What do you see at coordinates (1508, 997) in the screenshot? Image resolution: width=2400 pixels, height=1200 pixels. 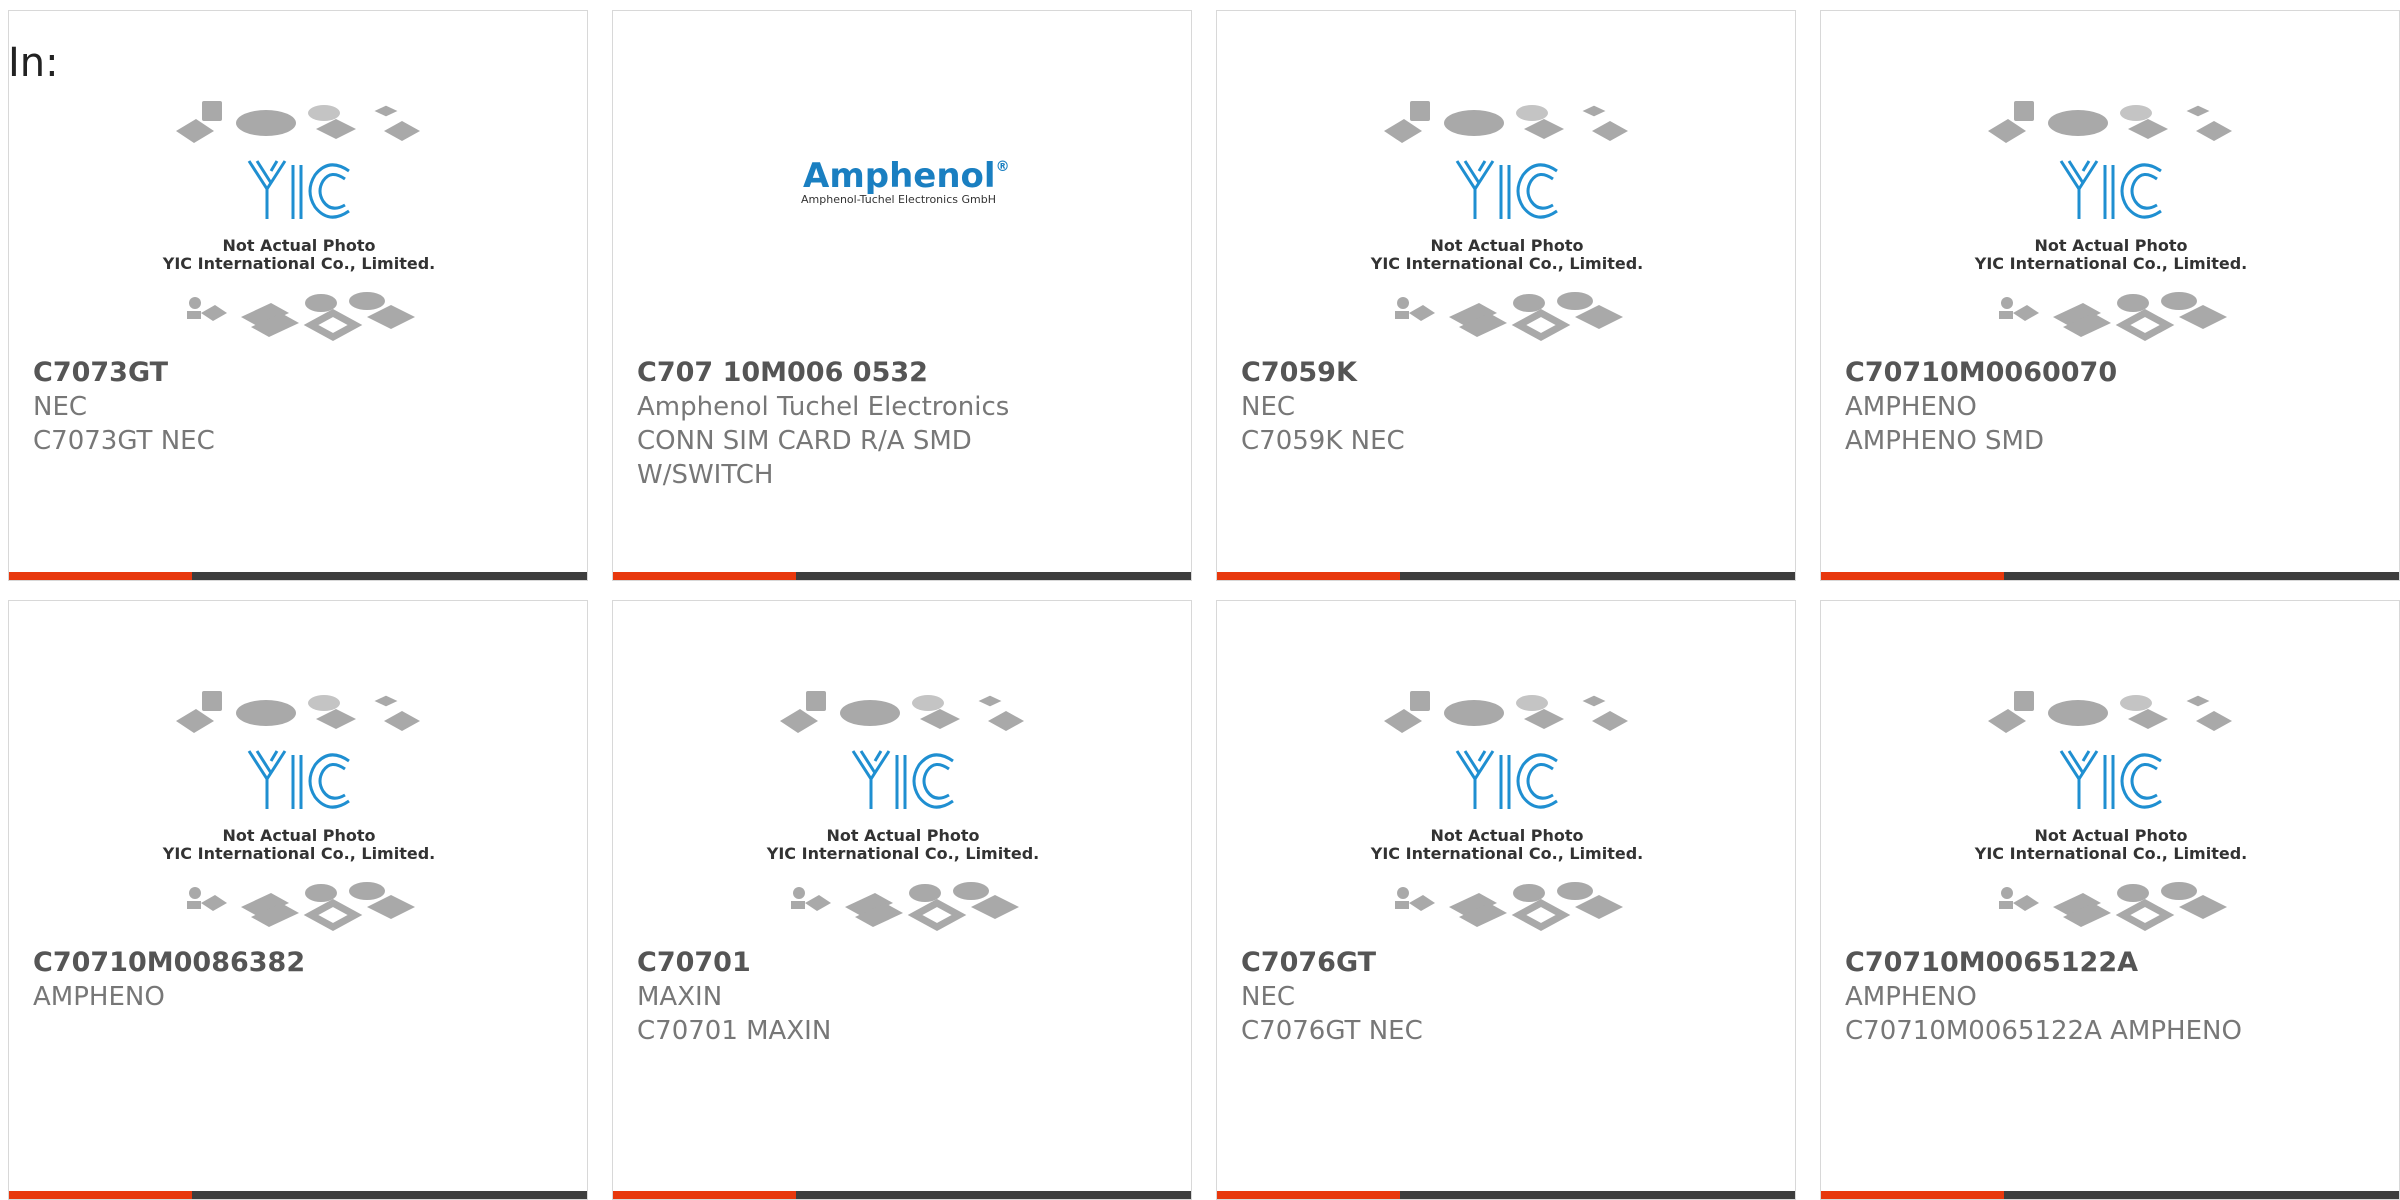 I see `product-info: C7076GT NEC C7076GT NEC` at bounding box center [1508, 997].